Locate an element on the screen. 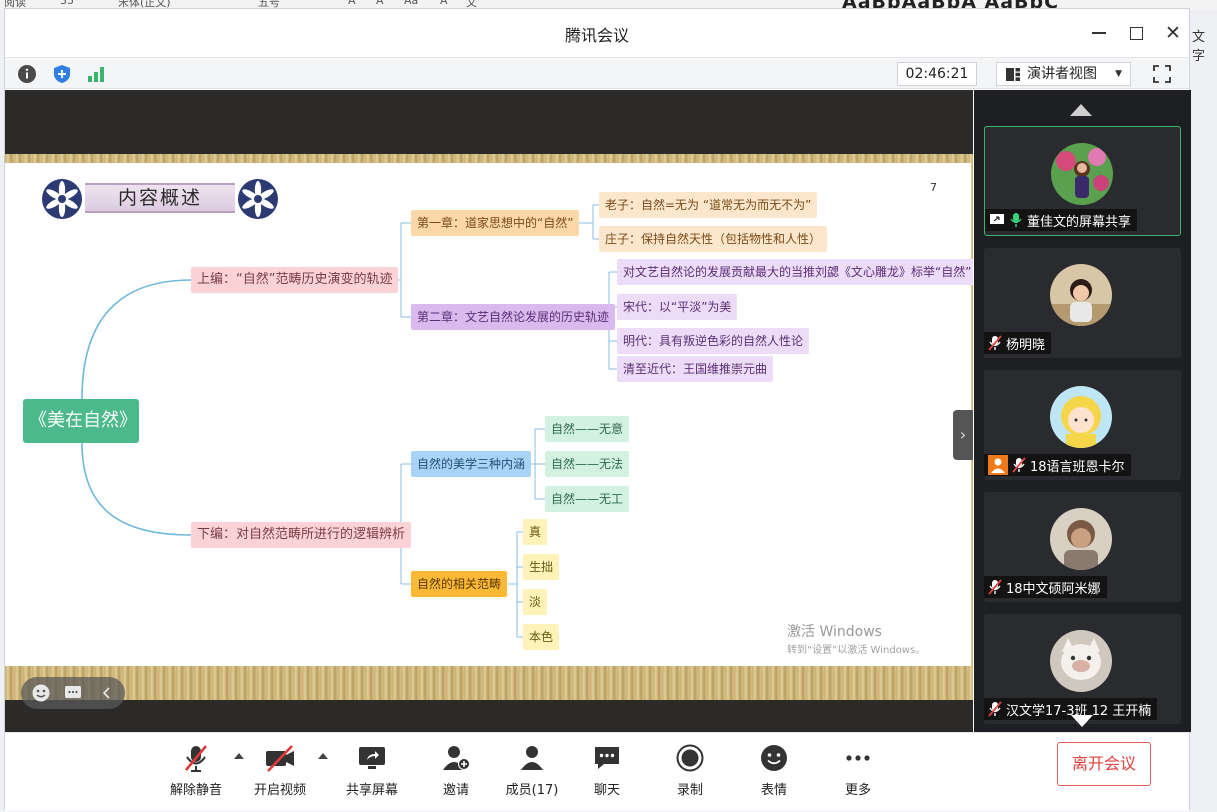 This screenshot has width=1217, height=812. meeting-info-bar: 02:46:21 演讲者视图 ▼ is located at coordinates (597, 73).